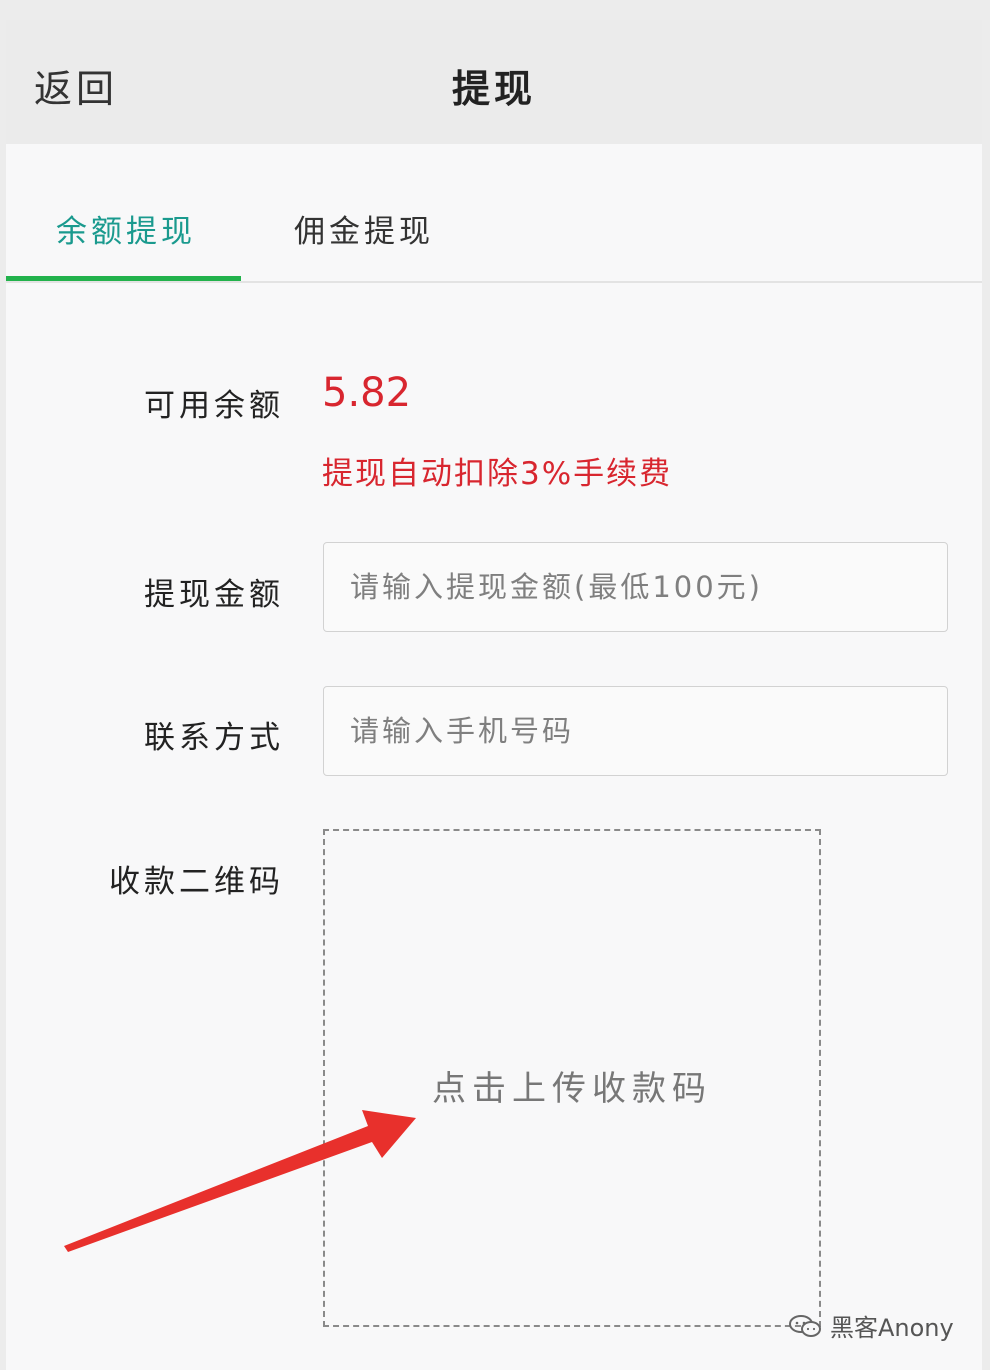 The image size is (990, 1370). Describe the element at coordinates (494, 213) in the screenshot. I see `tab-bar: 余额提现 佣金提现` at that location.